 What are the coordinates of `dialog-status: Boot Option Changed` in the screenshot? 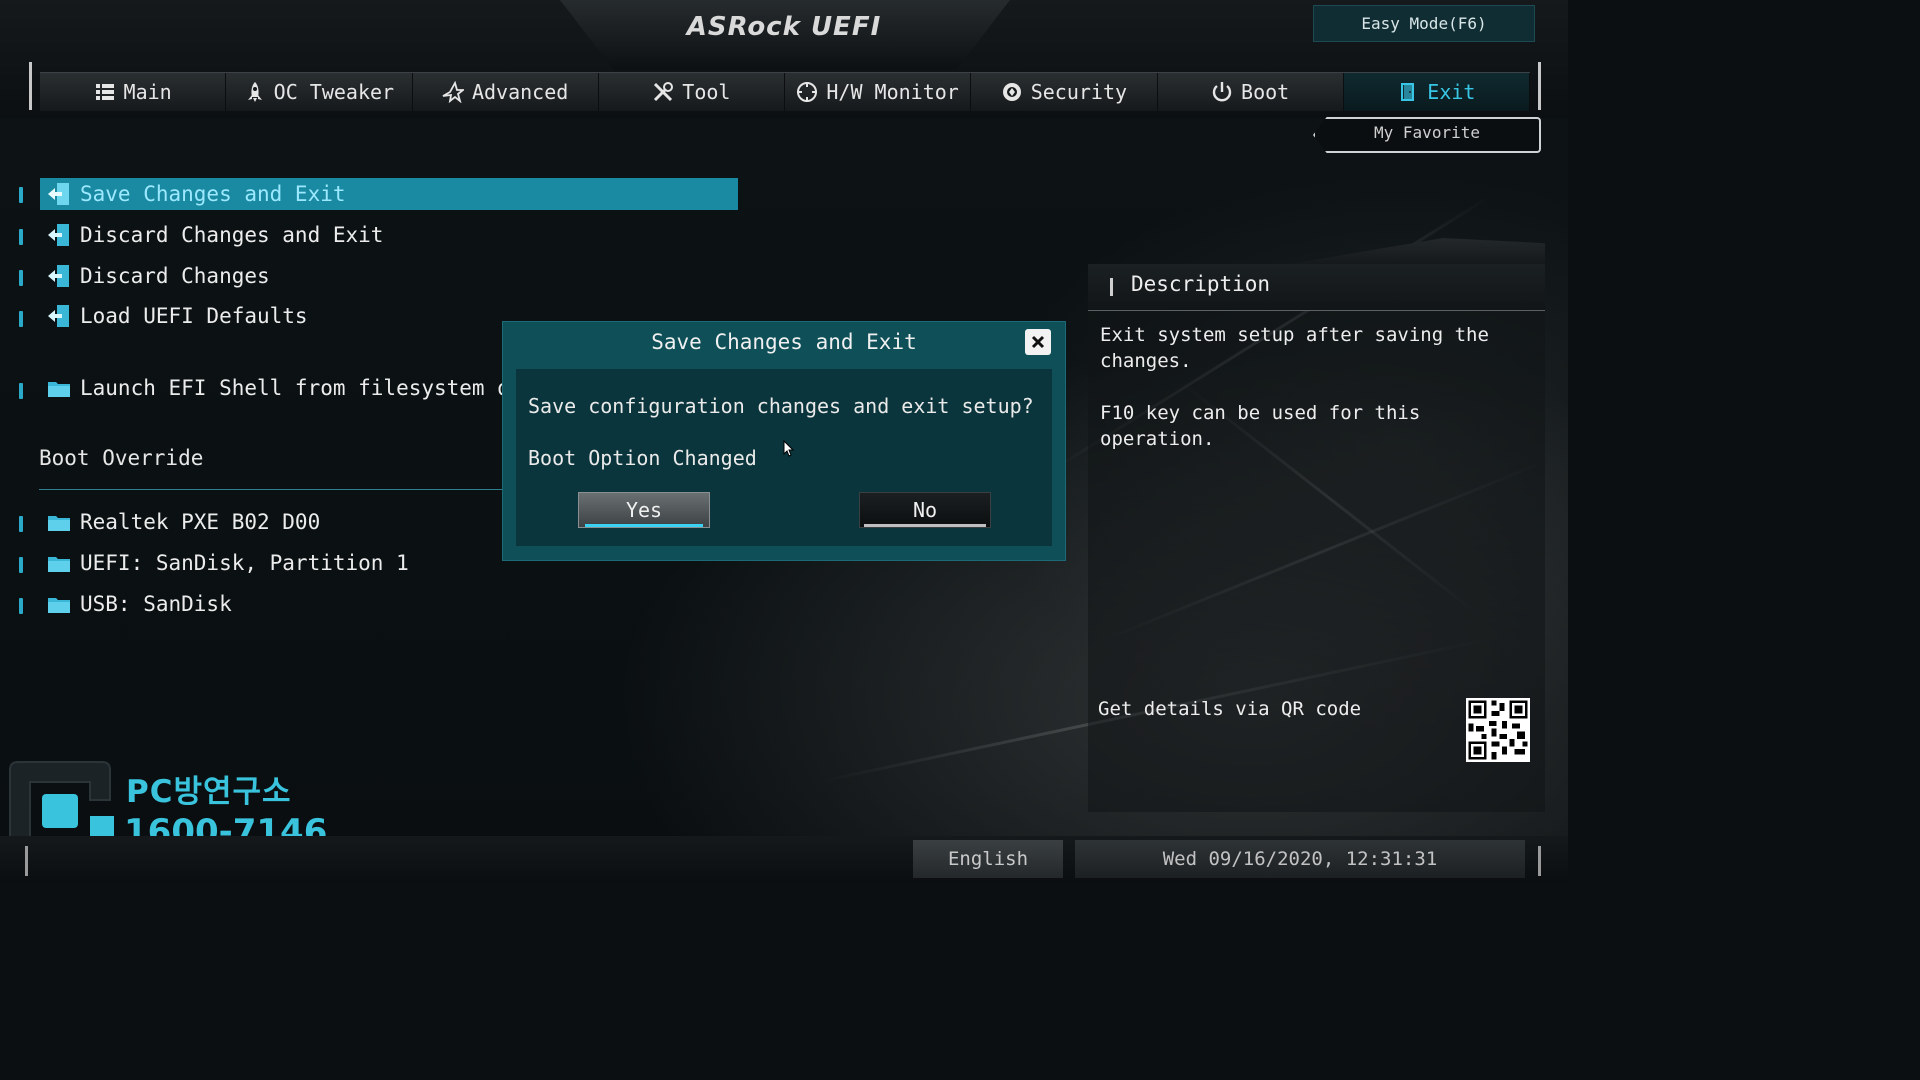 It's located at (642, 458).